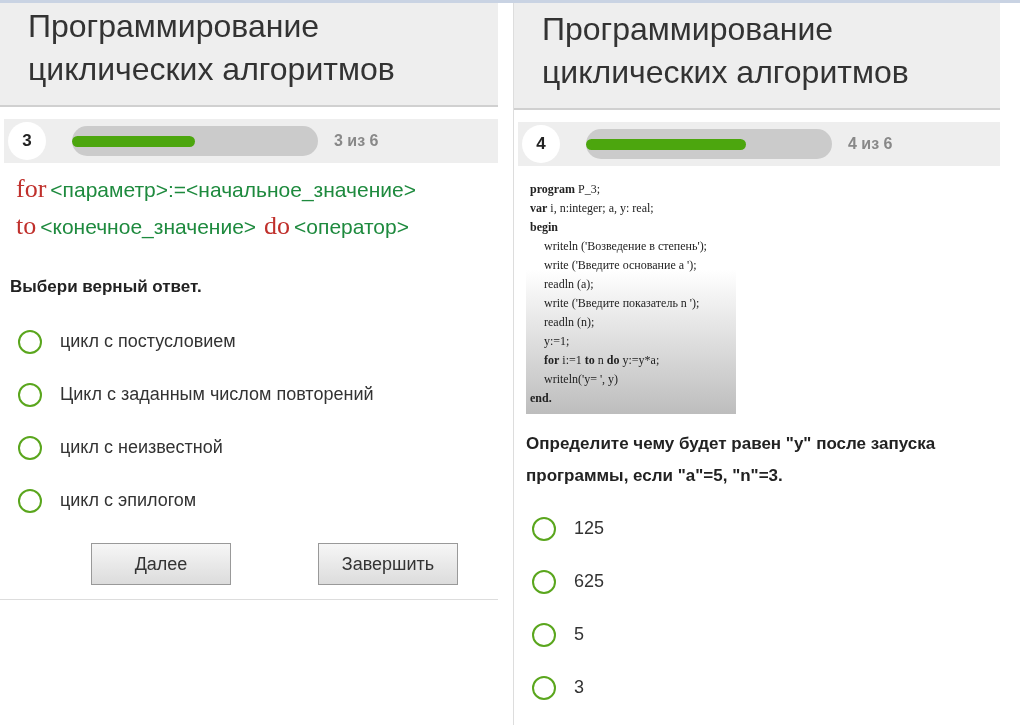 The image size is (1020, 725). What do you see at coordinates (544, 227) in the screenshot?
I see `code-line: begin` at bounding box center [544, 227].